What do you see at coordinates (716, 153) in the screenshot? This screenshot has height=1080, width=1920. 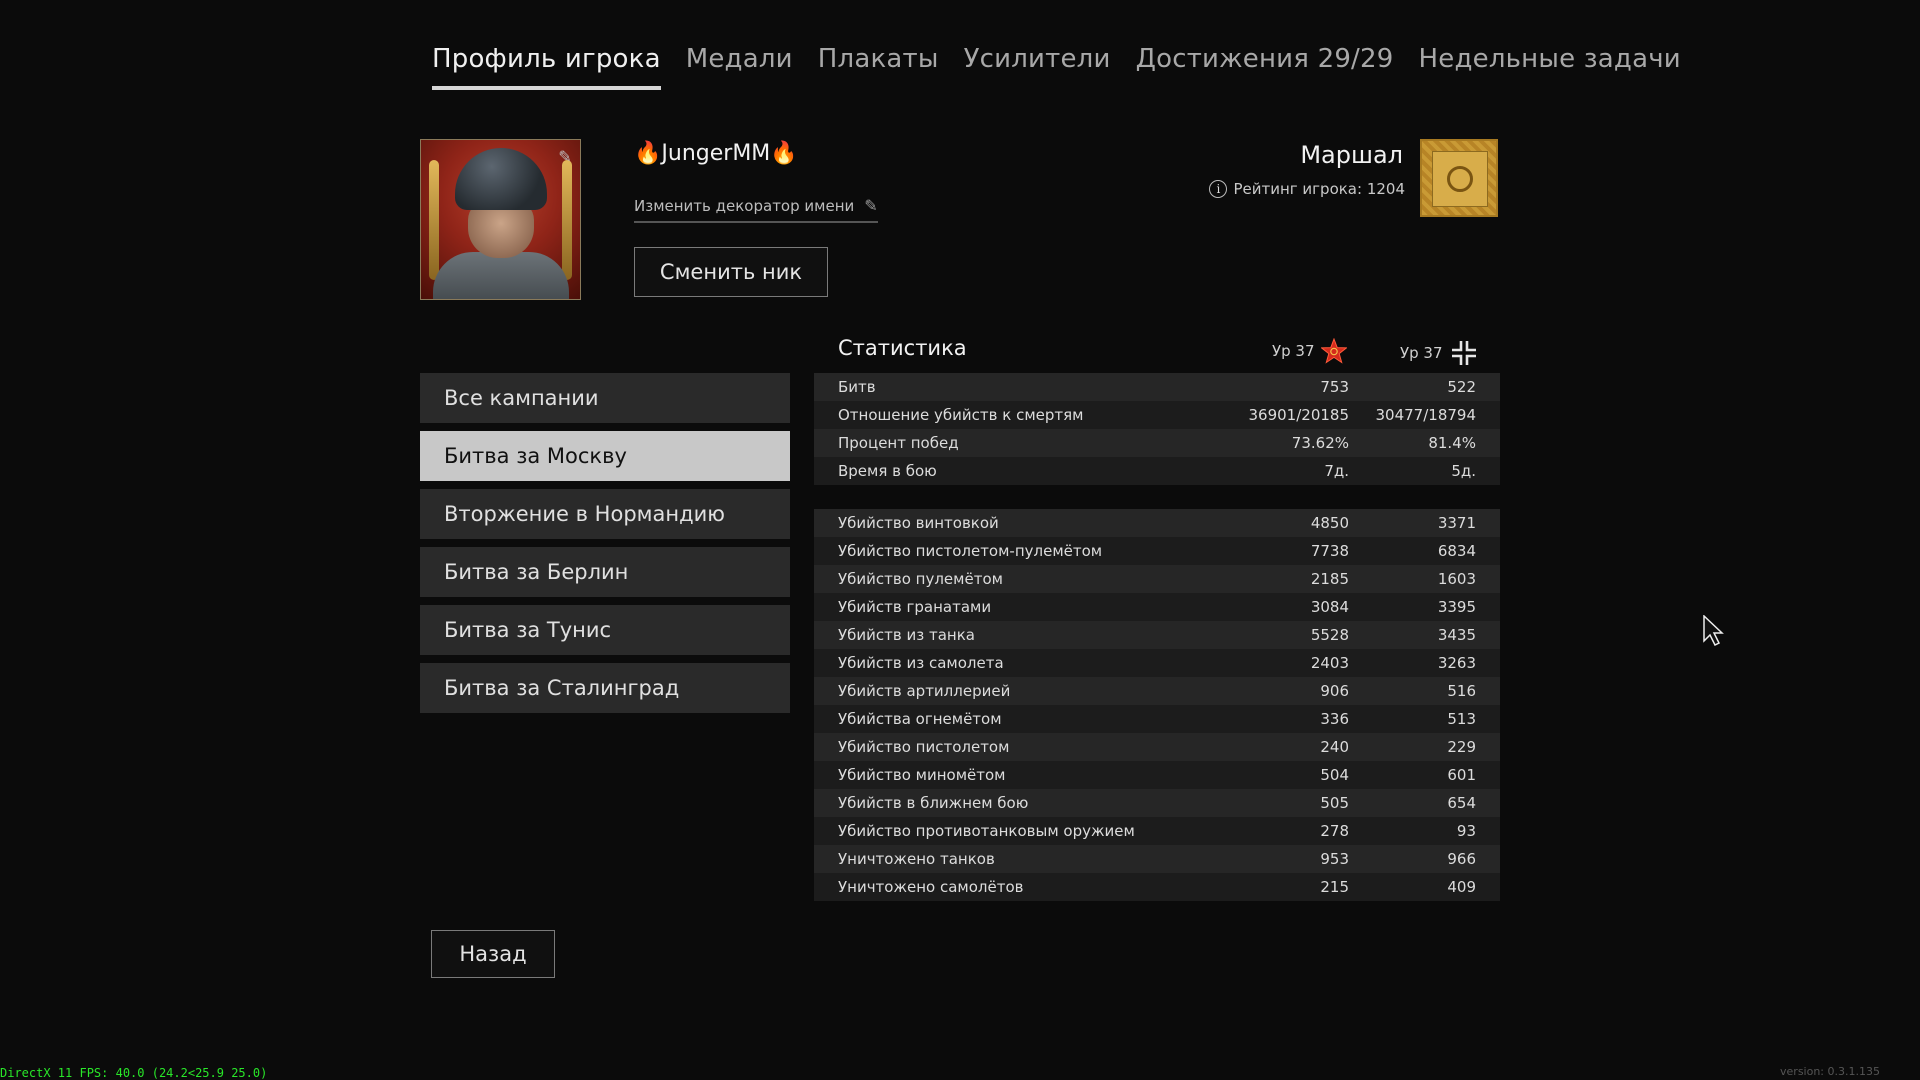 I see `player-nickname: 🔥JungerMM🔥` at bounding box center [716, 153].